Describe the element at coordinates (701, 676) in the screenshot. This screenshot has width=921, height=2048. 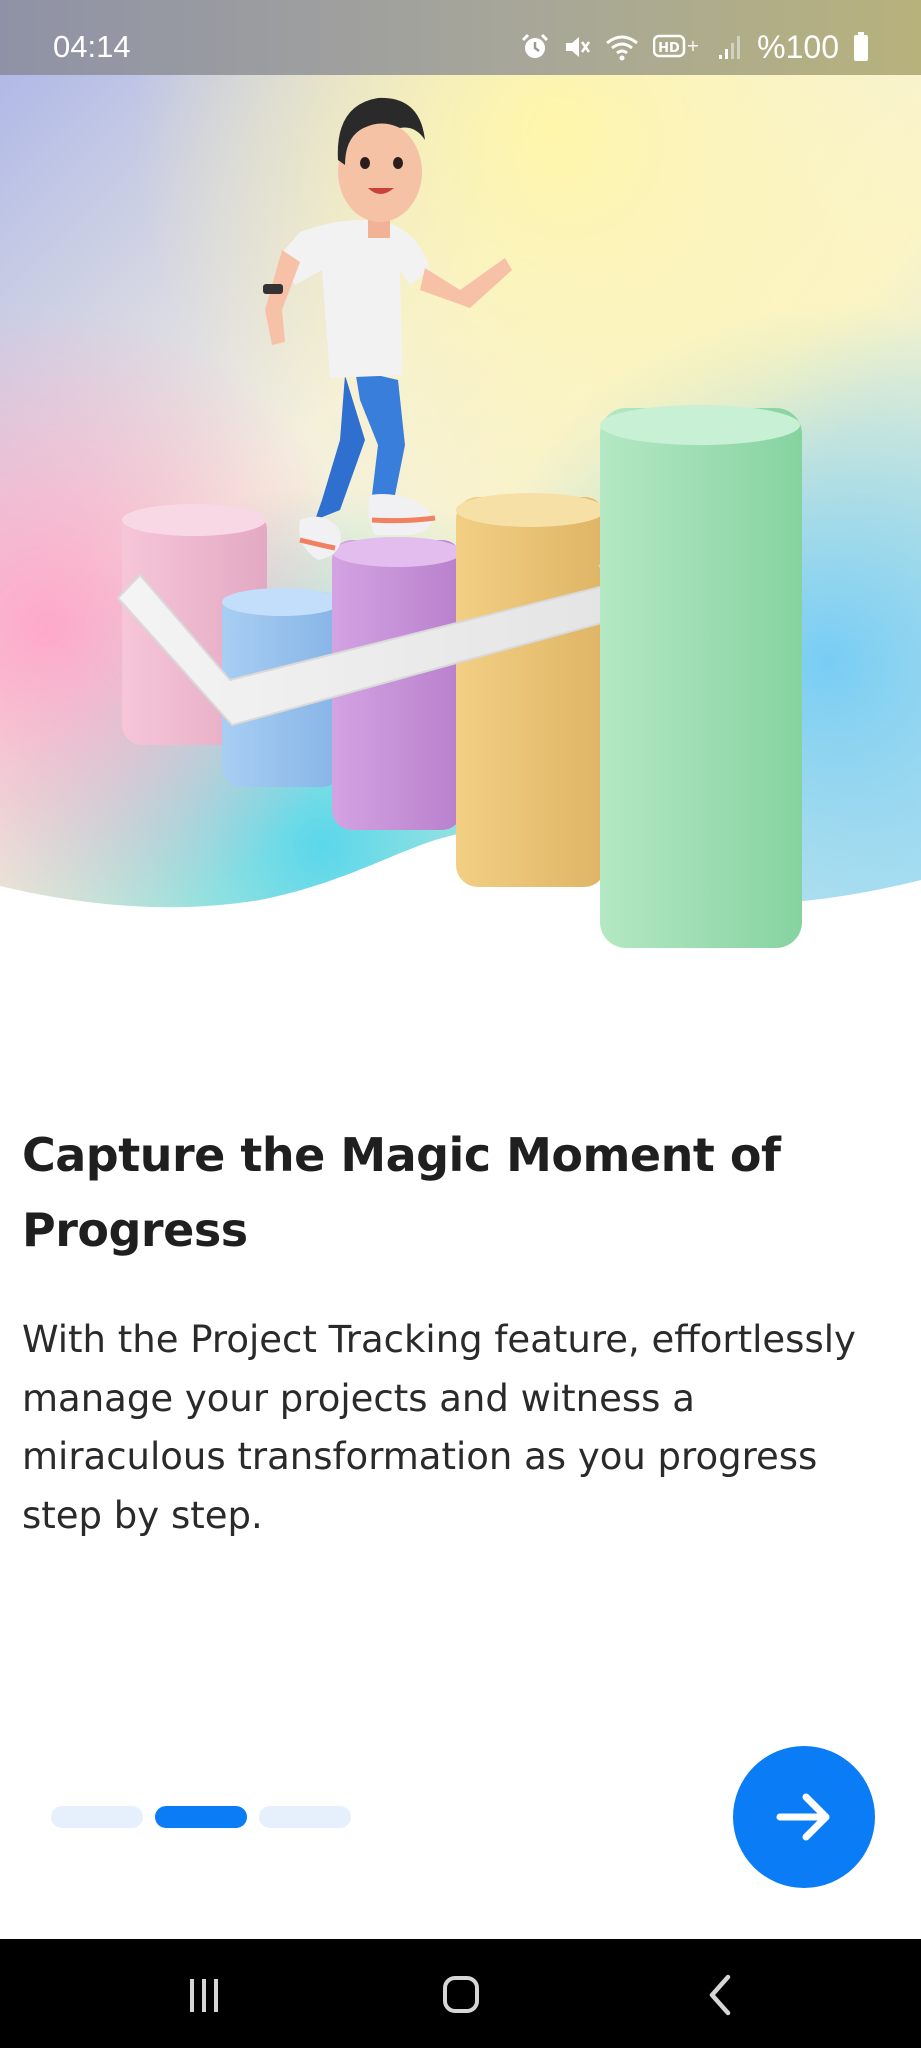
I see `green-bar` at that location.